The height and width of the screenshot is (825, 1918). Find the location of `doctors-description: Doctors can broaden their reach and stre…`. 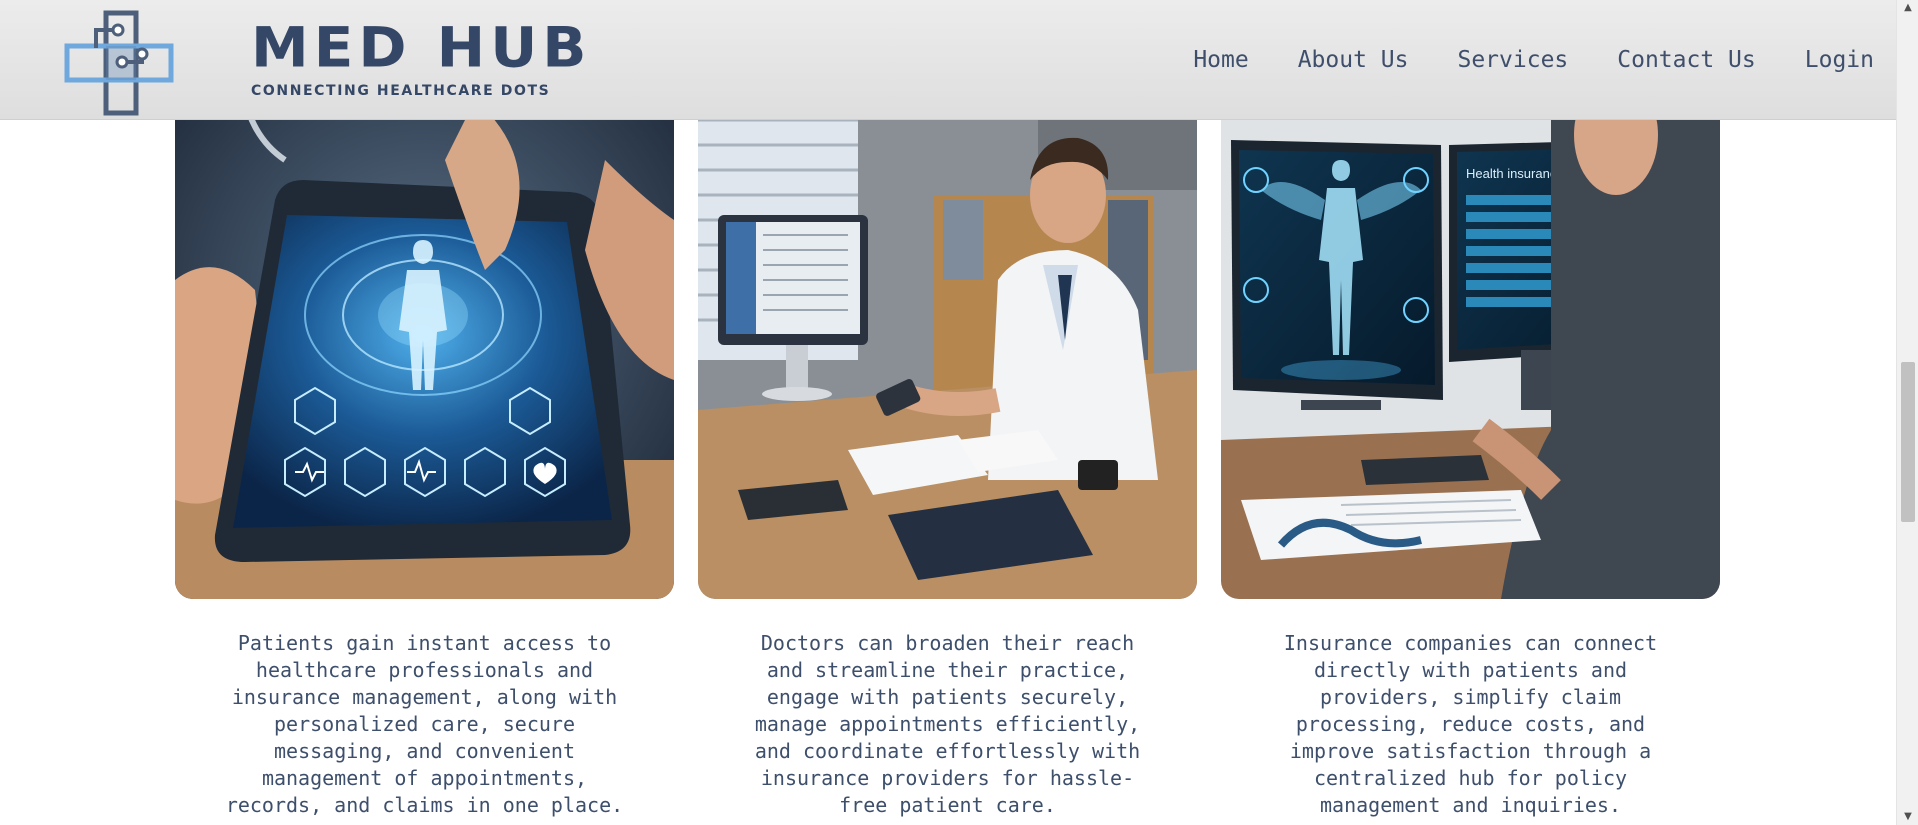

doctors-description: Doctors can broaden their reach and stre… is located at coordinates (947, 724).